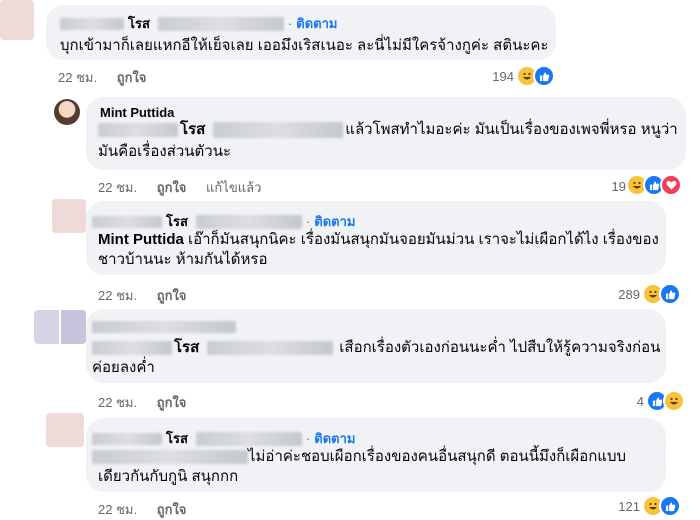 Image resolution: width=700 pixels, height=520 pixels. I want to click on reaction-count: 4, so click(640, 401).